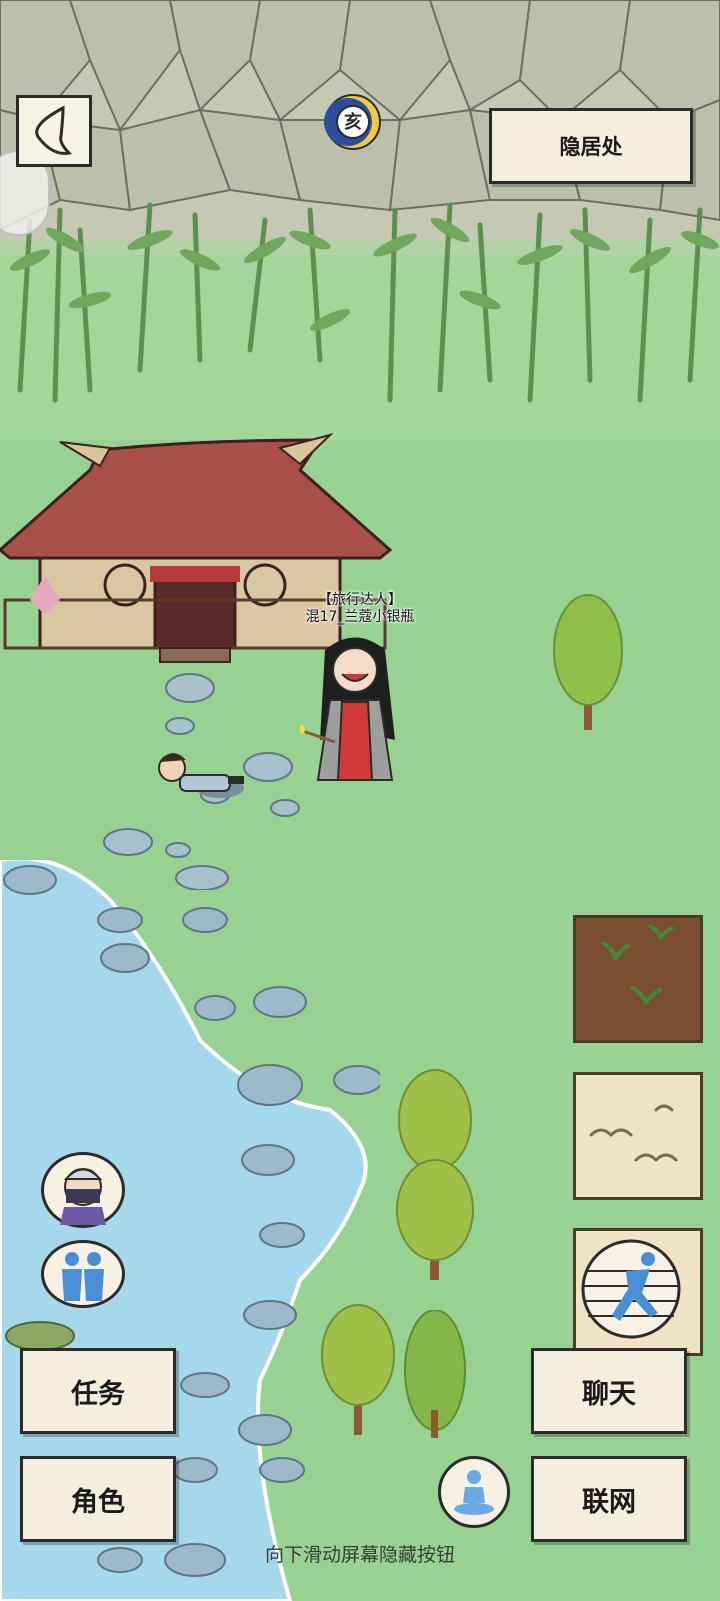 The width and height of the screenshot is (720, 1601). I want to click on quest-button: 任务, so click(98, 1391).